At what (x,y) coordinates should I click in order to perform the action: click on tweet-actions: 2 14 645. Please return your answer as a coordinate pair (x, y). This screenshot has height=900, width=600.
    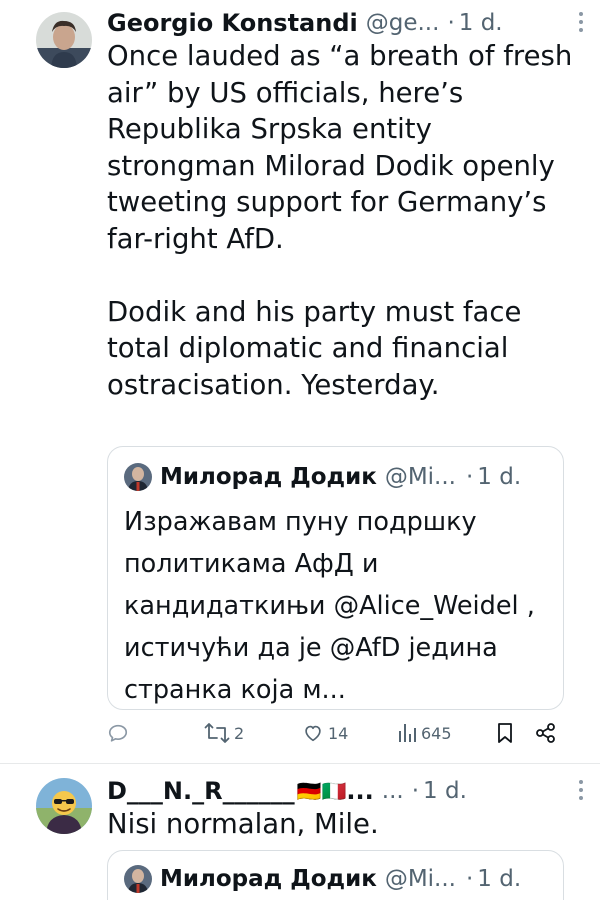
    Looking at the image, I should click on (334, 737).